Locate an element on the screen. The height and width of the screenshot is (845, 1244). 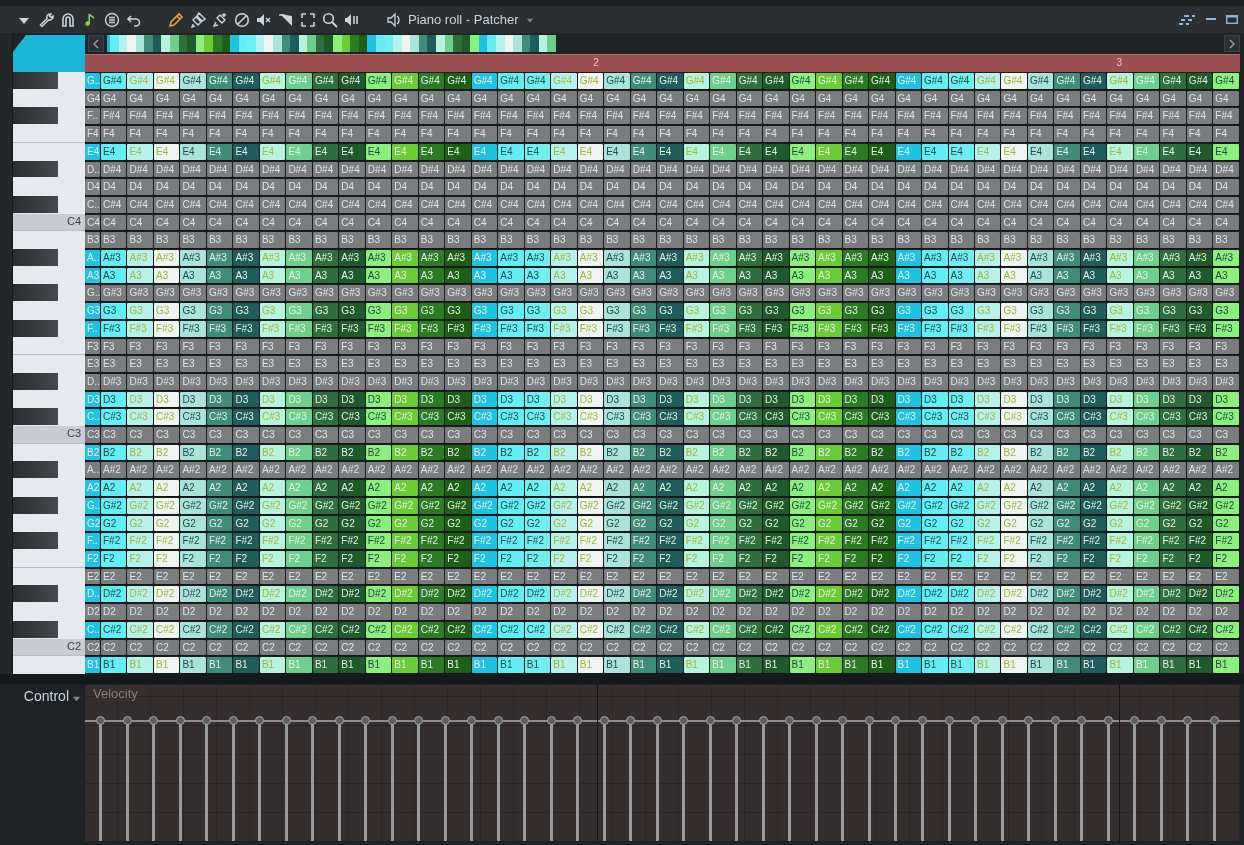
pattern-overview is located at coordinates (331, 43).